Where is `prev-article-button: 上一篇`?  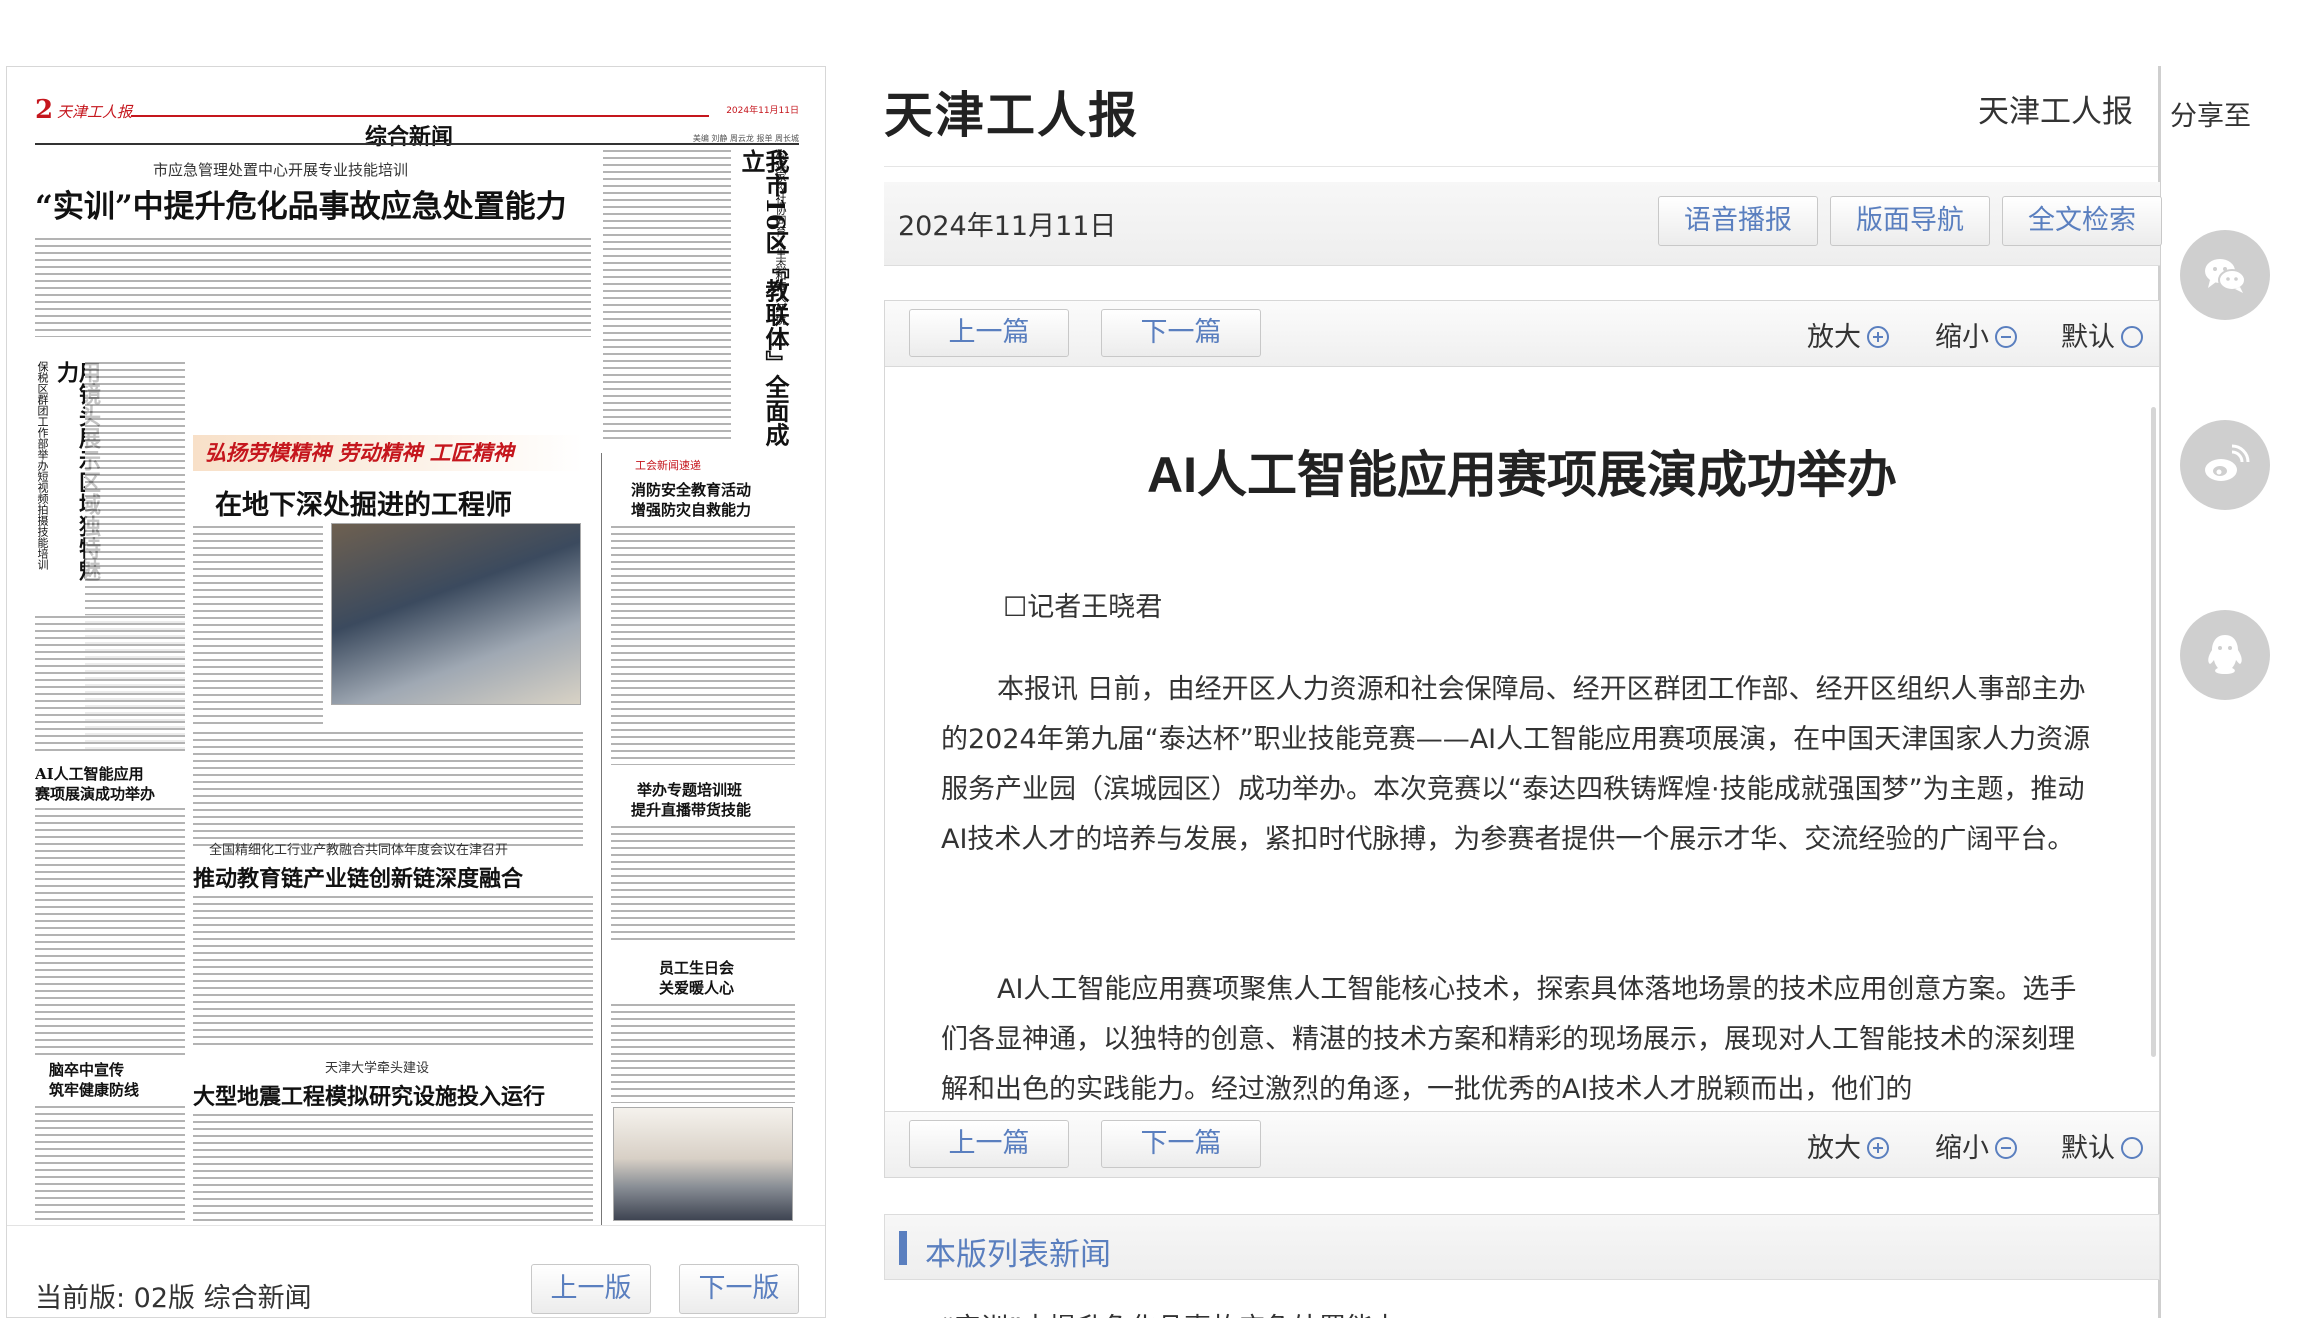
prev-article-button: 上一篇 is located at coordinates (989, 333).